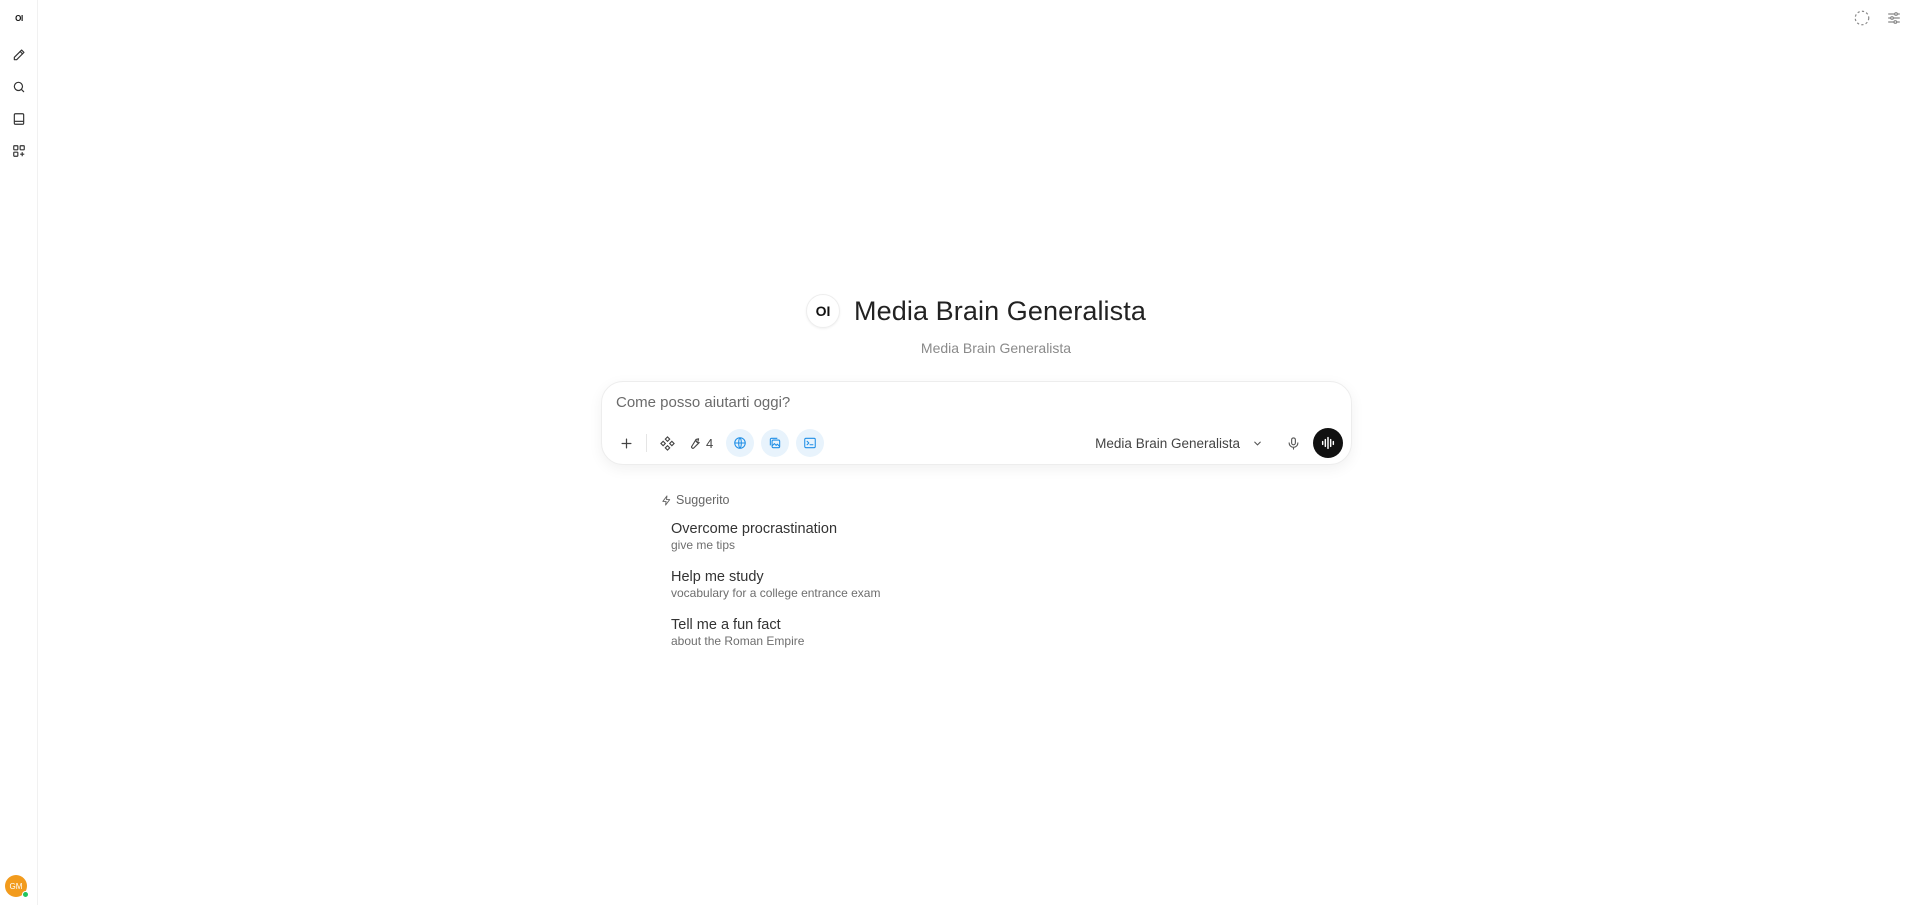 The width and height of the screenshot is (1912, 905). I want to click on avatar-initials: GM, so click(16, 886).